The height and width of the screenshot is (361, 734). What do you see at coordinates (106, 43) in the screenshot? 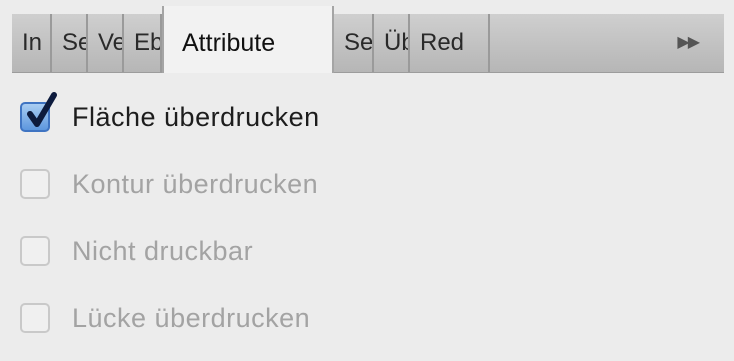
I see `tab-links: Ve` at bounding box center [106, 43].